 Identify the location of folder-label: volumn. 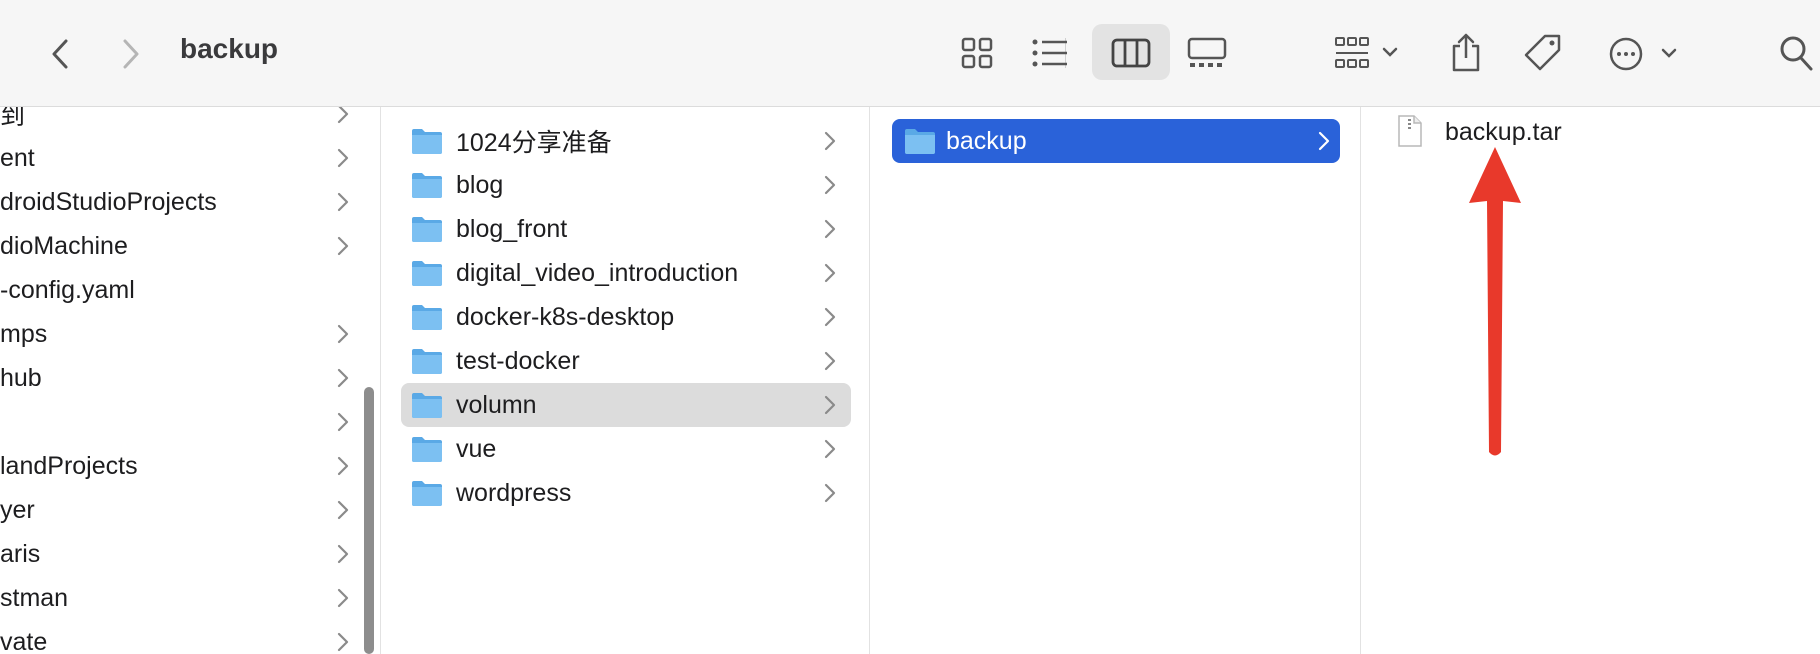
(496, 404).